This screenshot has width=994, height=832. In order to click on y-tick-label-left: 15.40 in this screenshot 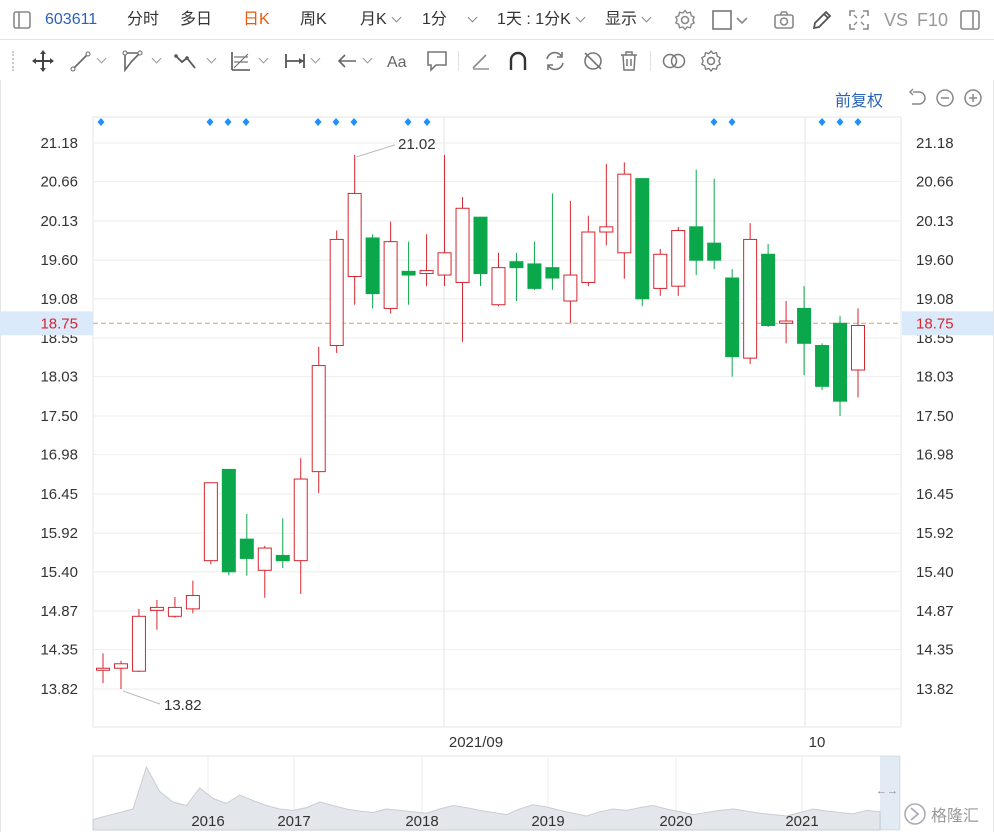, I will do `click(59, 572)`.